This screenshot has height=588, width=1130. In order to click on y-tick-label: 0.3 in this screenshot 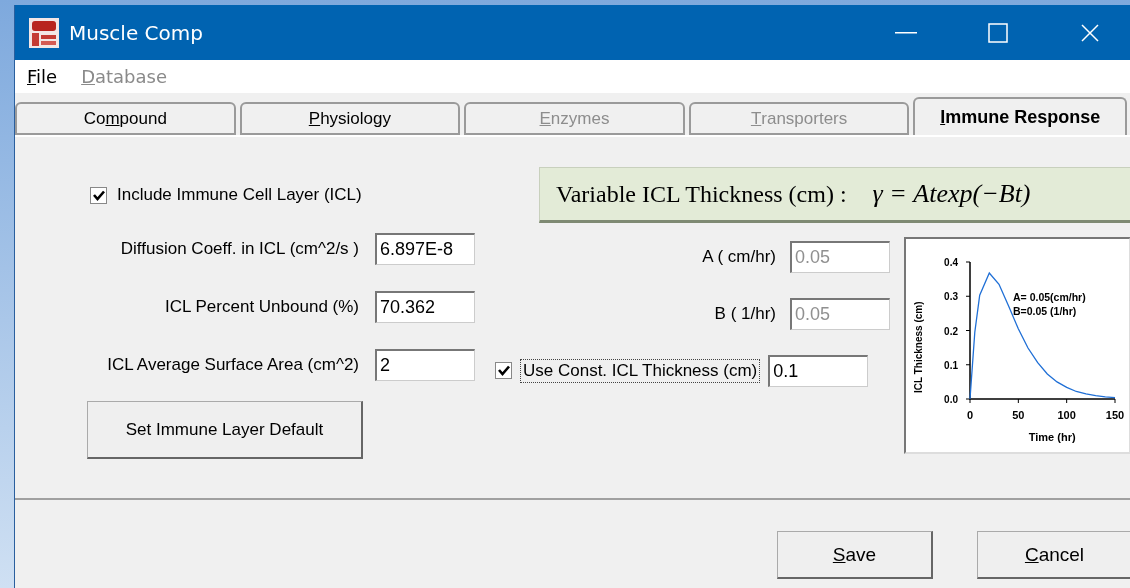, I will do `click(951, 297)`.